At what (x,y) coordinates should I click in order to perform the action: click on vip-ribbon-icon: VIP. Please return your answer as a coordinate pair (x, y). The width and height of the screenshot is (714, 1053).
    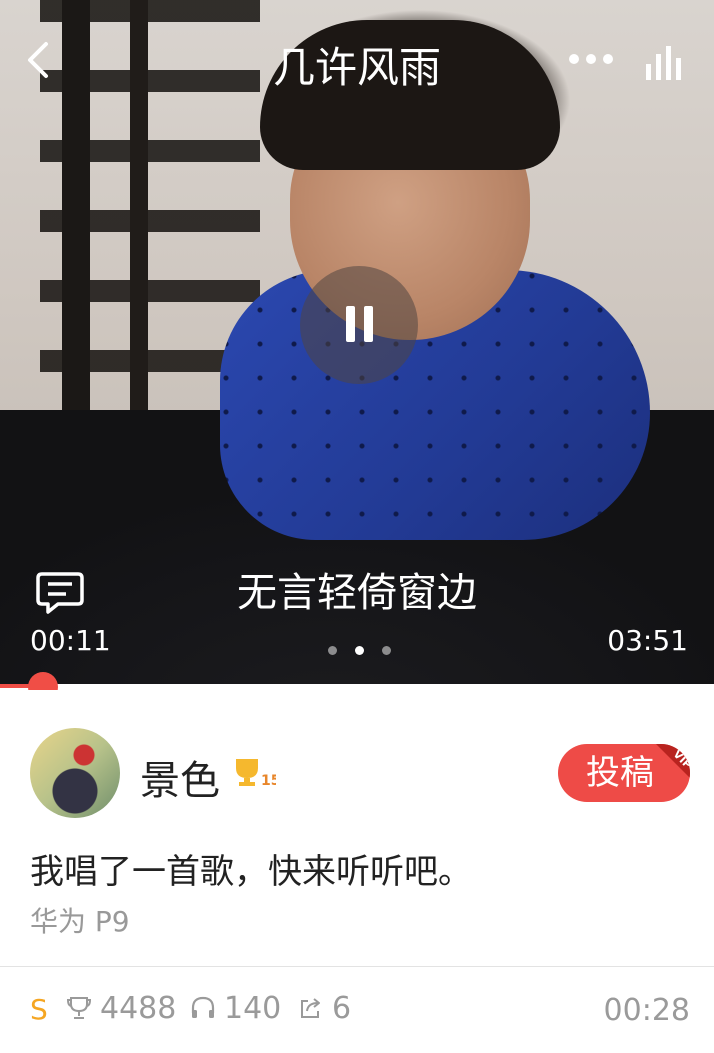
    Looking at the image, I should click on (673, 761).